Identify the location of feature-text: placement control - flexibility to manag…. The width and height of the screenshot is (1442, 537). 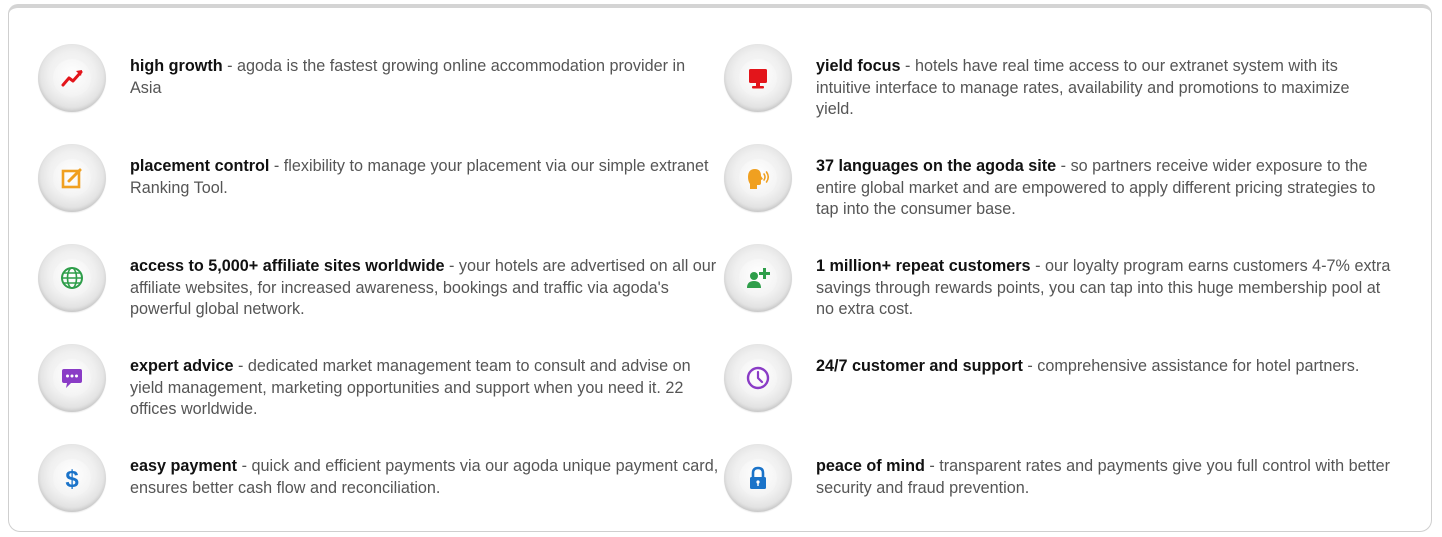
(425, 177).